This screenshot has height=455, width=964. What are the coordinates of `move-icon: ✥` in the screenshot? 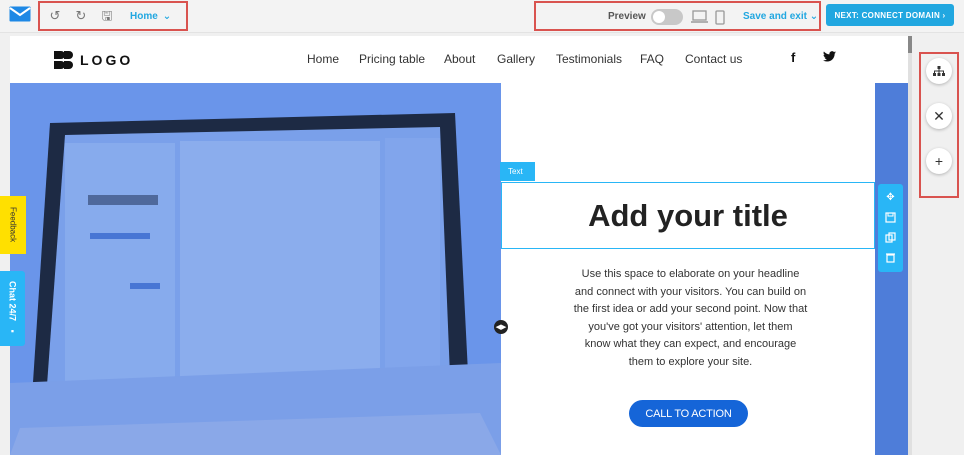 It's located at (891, 198).